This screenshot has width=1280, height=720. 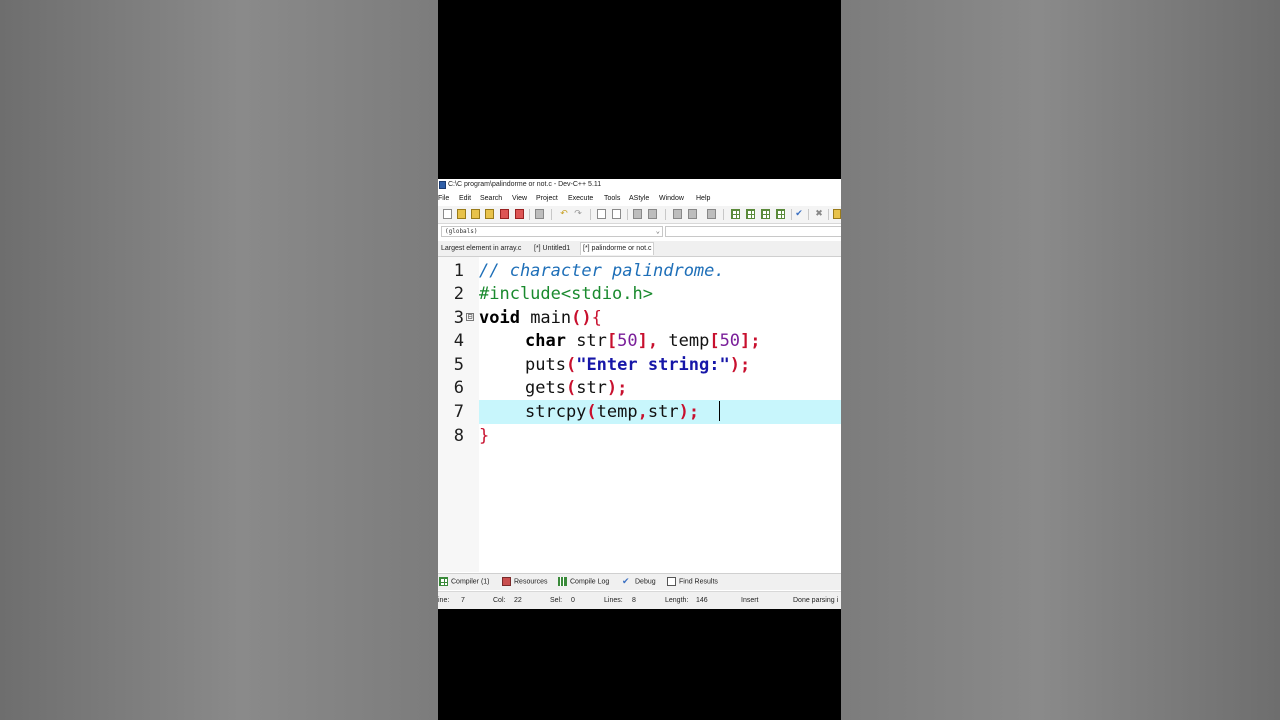 What do you see at coordinates (552, 231) in the screenshot?
I see `scope-combo: (globals) ⌄` at bounding box center [552, 231].